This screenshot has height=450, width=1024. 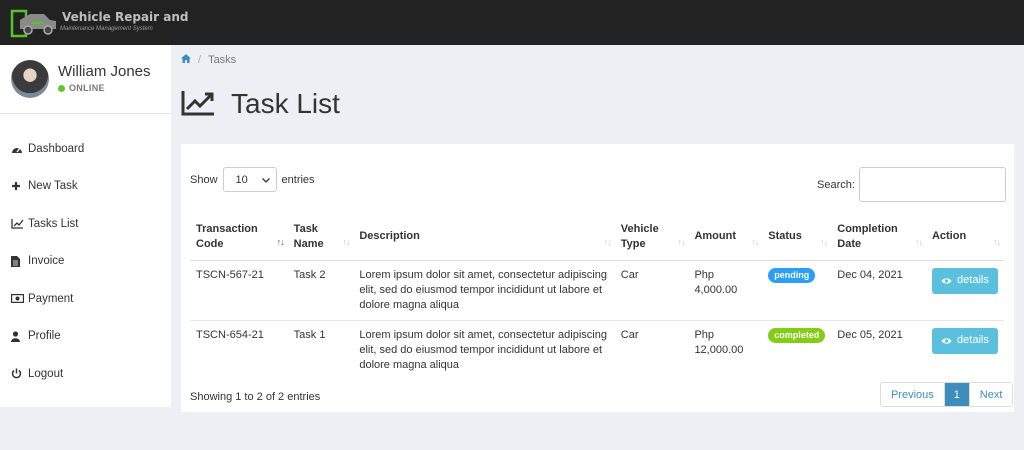 I want to click on column-header-completion-date: Completion Date ↑↓, so click(x=878, y=237).